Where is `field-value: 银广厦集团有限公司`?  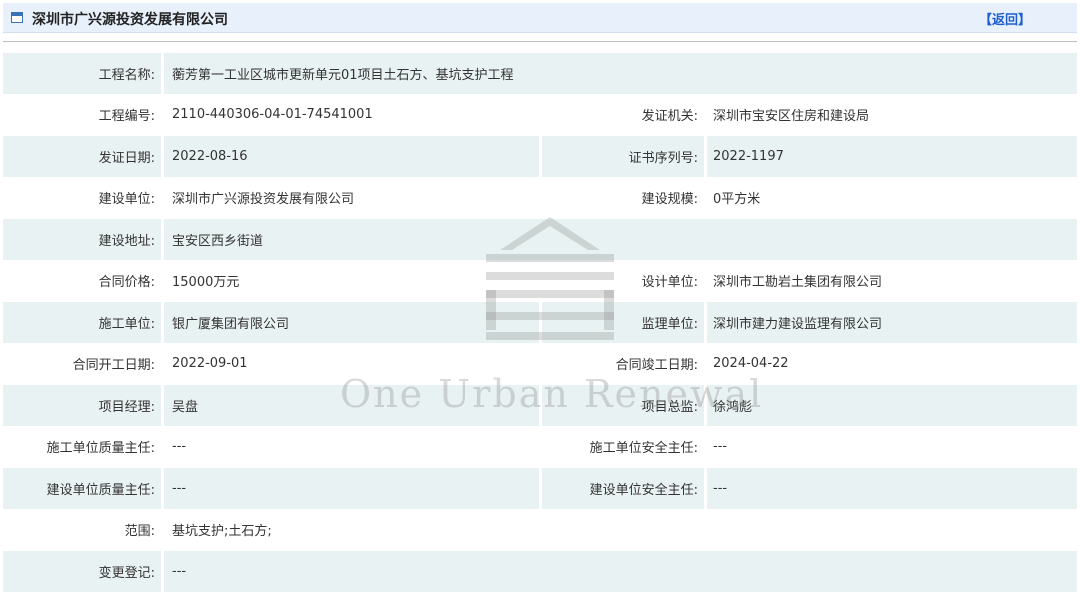 field-value: 银广厦集团有限公司 is located at coordinates (351, 322).